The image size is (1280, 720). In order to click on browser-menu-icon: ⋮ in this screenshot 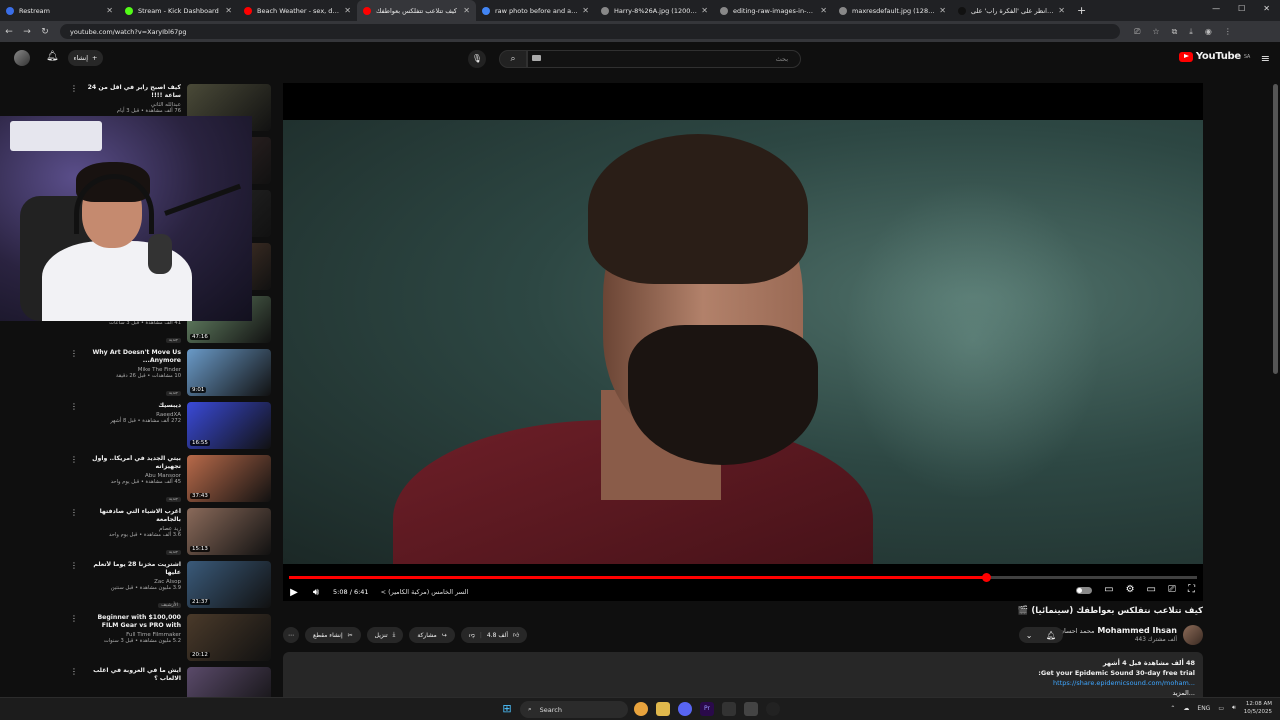, I will do `click(1228, 32)`.